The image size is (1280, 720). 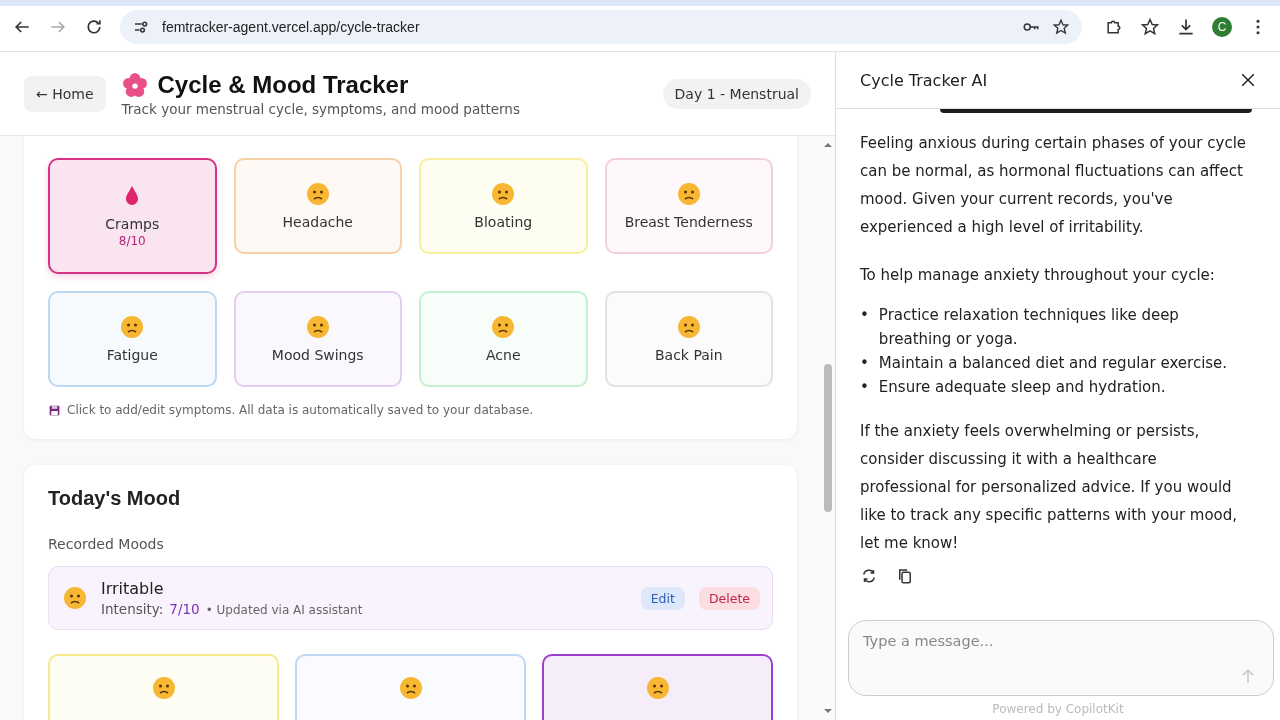 I want to click on bookmarks-icon, so click(x=1150, y=27).